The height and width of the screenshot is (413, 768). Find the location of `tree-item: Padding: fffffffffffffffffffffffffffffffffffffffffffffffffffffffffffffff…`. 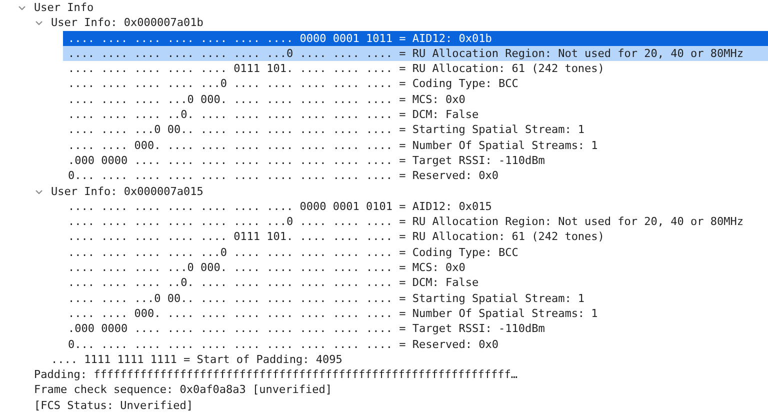

tree-item: Padding: fffffffffffffffffffffffffffffffffffffffffffffffffffffffffffffff… is located at coordinates (398, 374).